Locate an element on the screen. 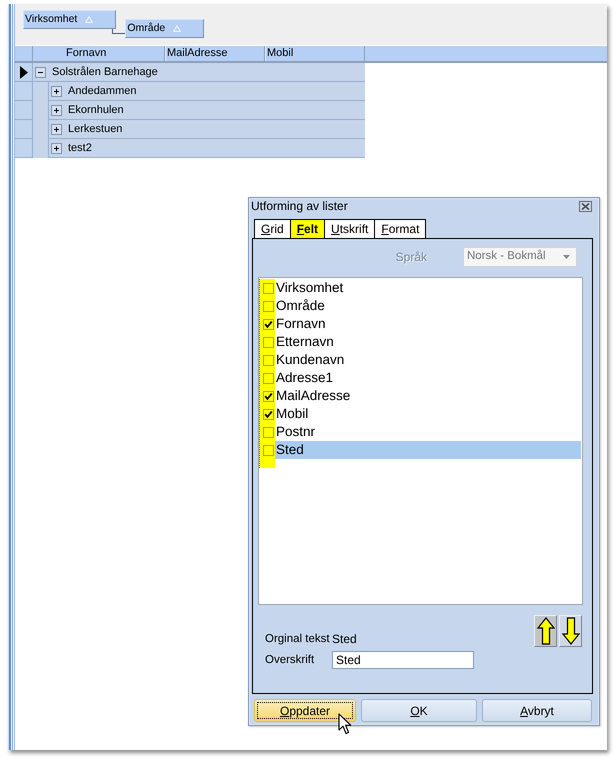 The height and width of the screenshot is (758, 616). field-label: Virksomhet is located at coordinates (428, 288).